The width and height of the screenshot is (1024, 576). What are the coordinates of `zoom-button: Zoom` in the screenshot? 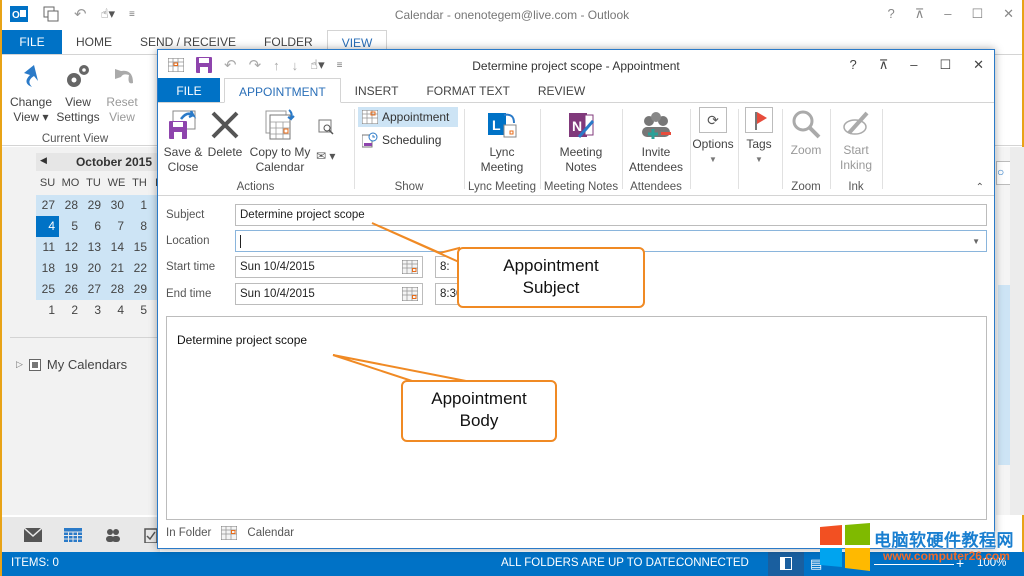 It's located at (806, 133).